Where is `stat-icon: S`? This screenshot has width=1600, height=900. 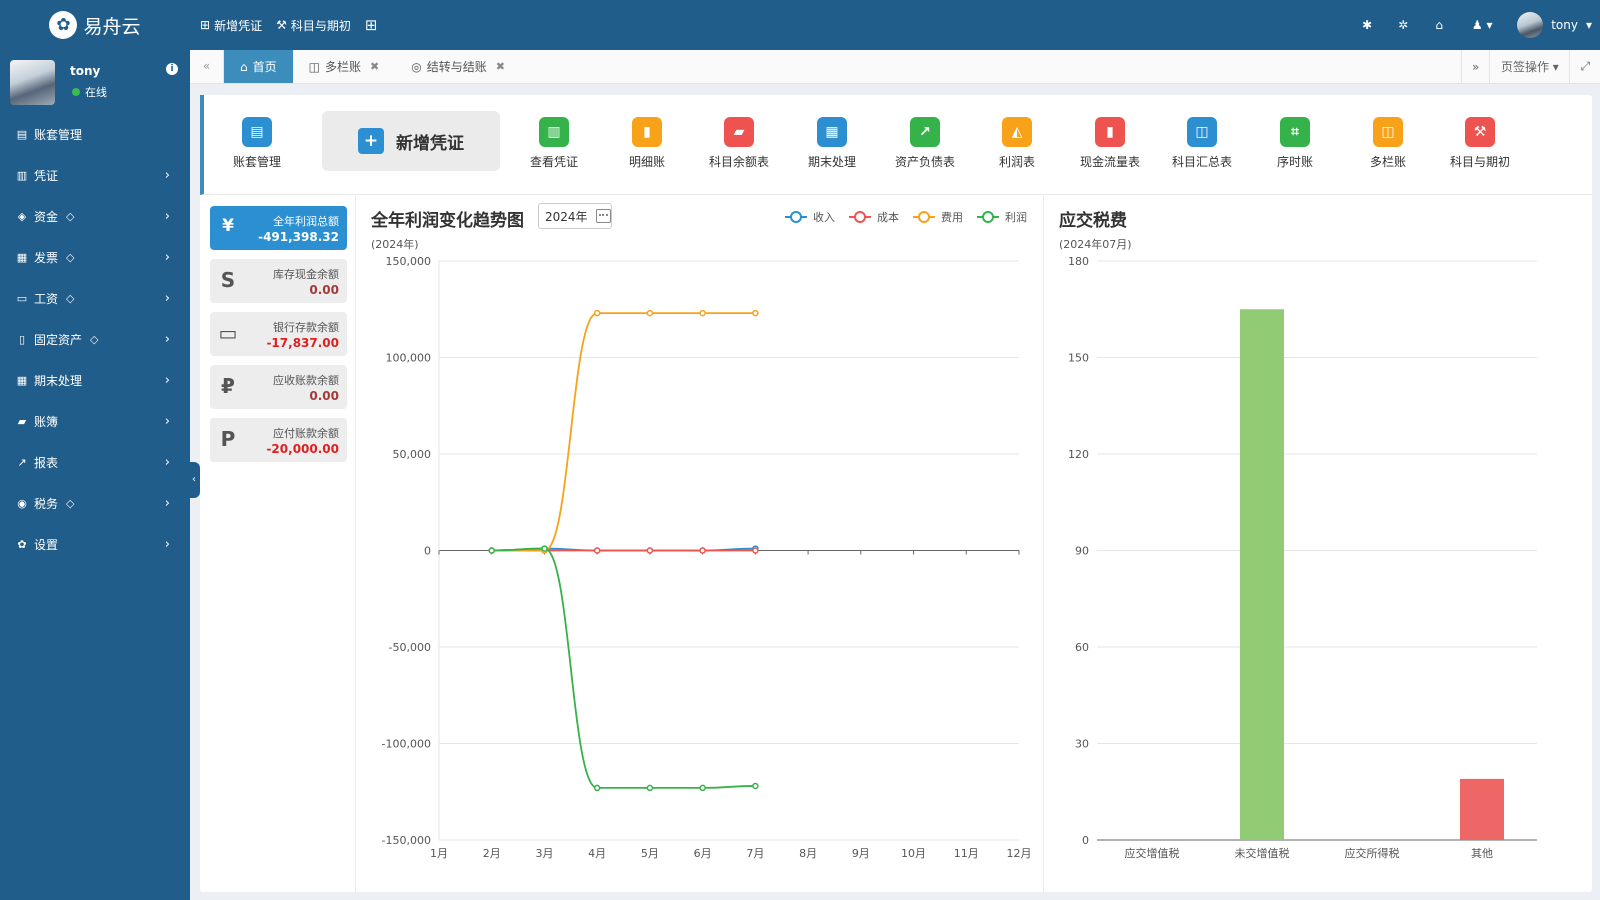 stat-icon: S is located at coordinates (228, 280).